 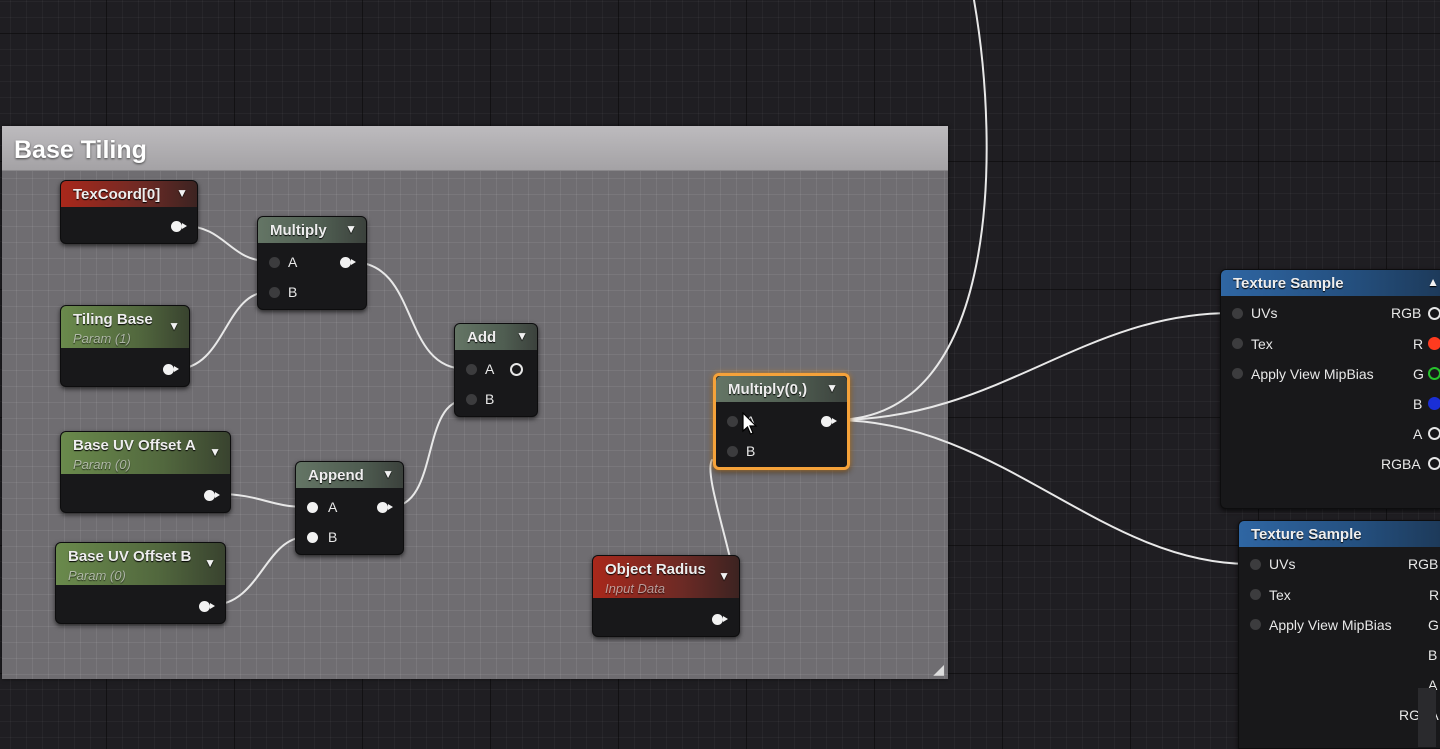 I want to click on node-title: Base UV Offset A, so click(x=134, y=445).